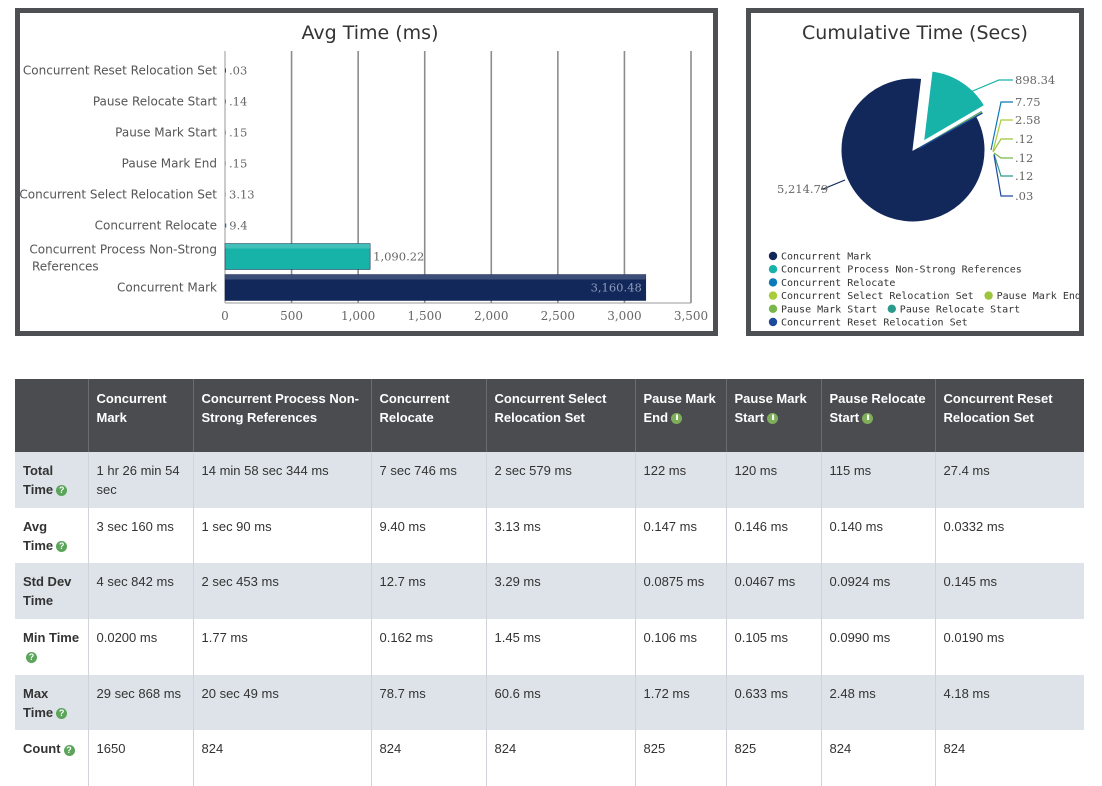  Describe the element at coordinates (561, 415) in the screenshot. I see `column-header: Concurrent Select Relocation Set` at that location.